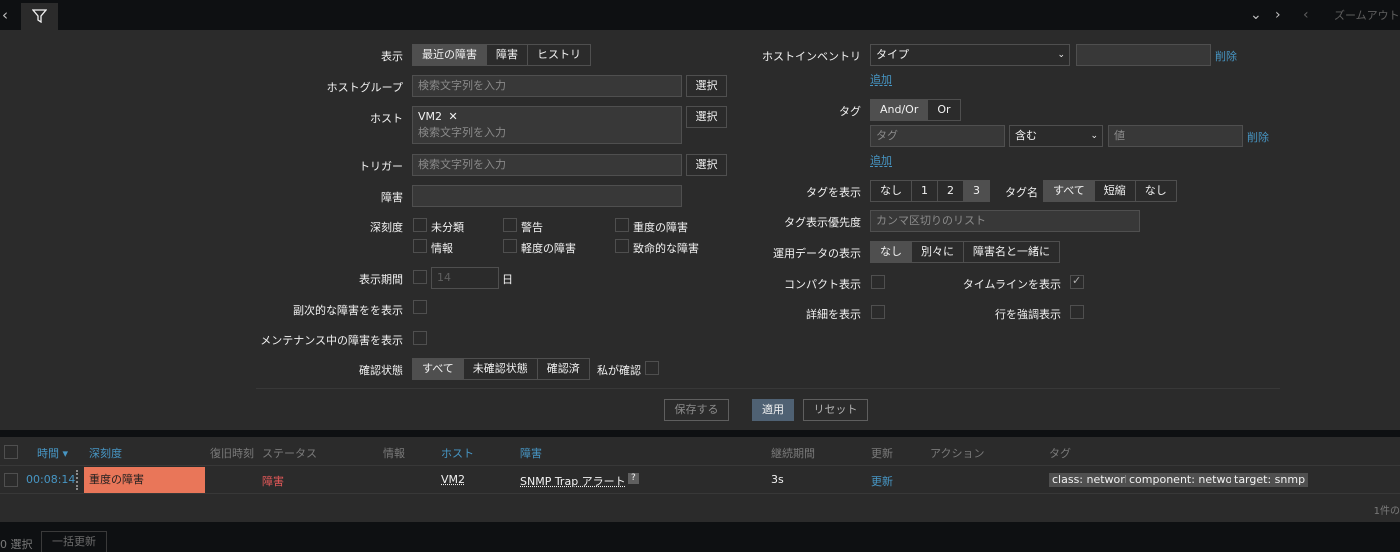 Image resolution: width=1400 pixels, height=552 pixels. Describe the element at coordinates (706, 86) in the screenshot. I see `host-groups-select-button: 選択` at that location.